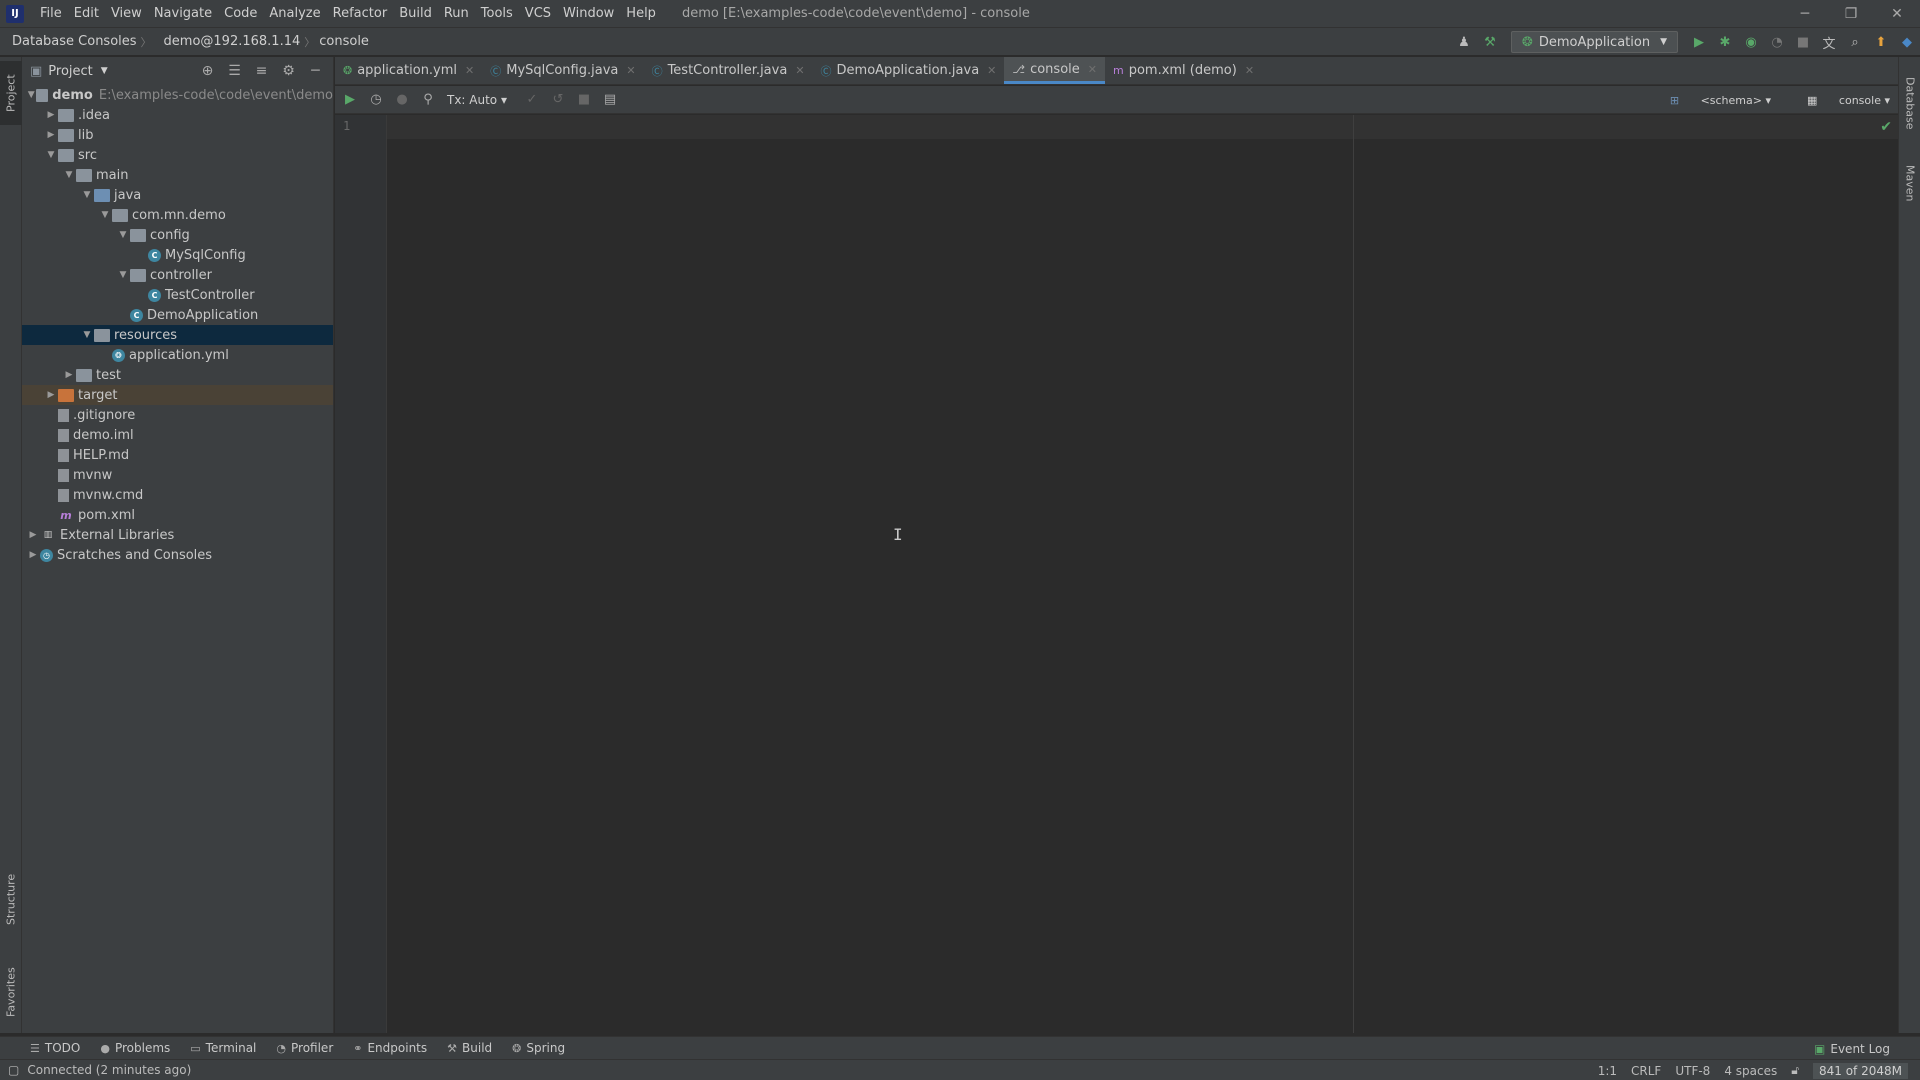  Describe the element at coordinates (477, 100) in the screenshot. I see `transaction-mode-select: Tx: Auto ▾` at that location.